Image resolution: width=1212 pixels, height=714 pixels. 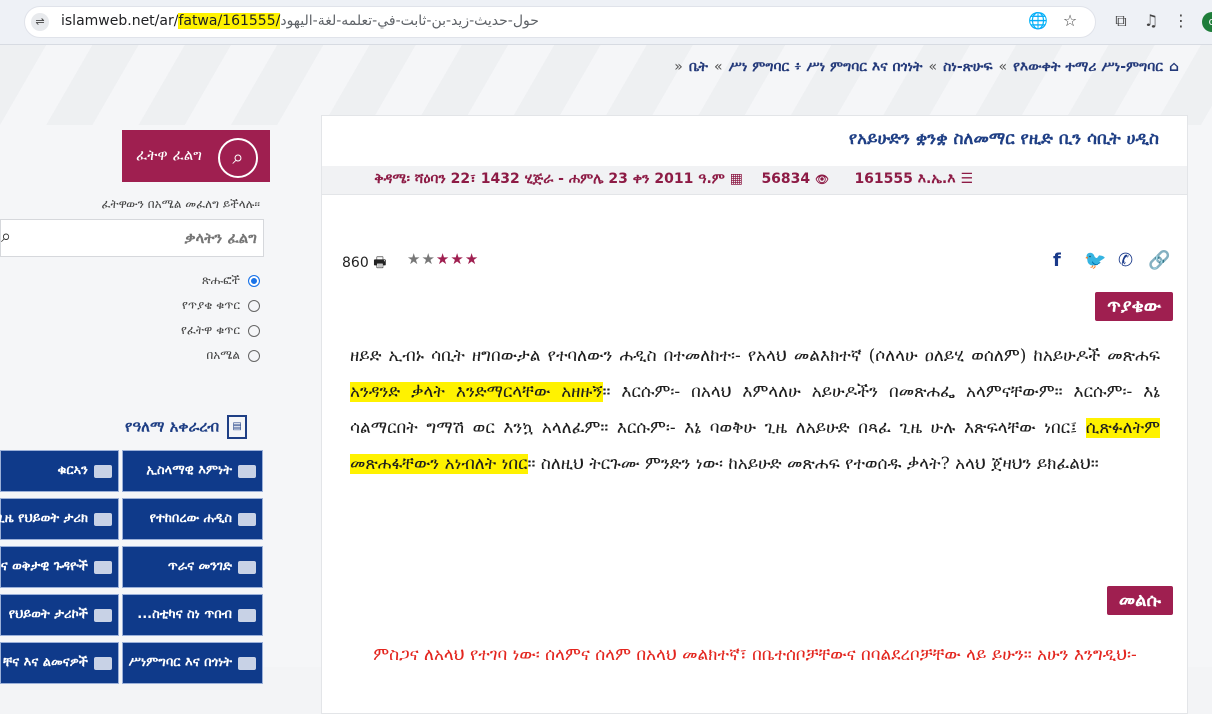 What do you see at coordinates (223, 355) in the screenshot?
I see `radio-label: በአሜል` at bounding box center [223, 355].